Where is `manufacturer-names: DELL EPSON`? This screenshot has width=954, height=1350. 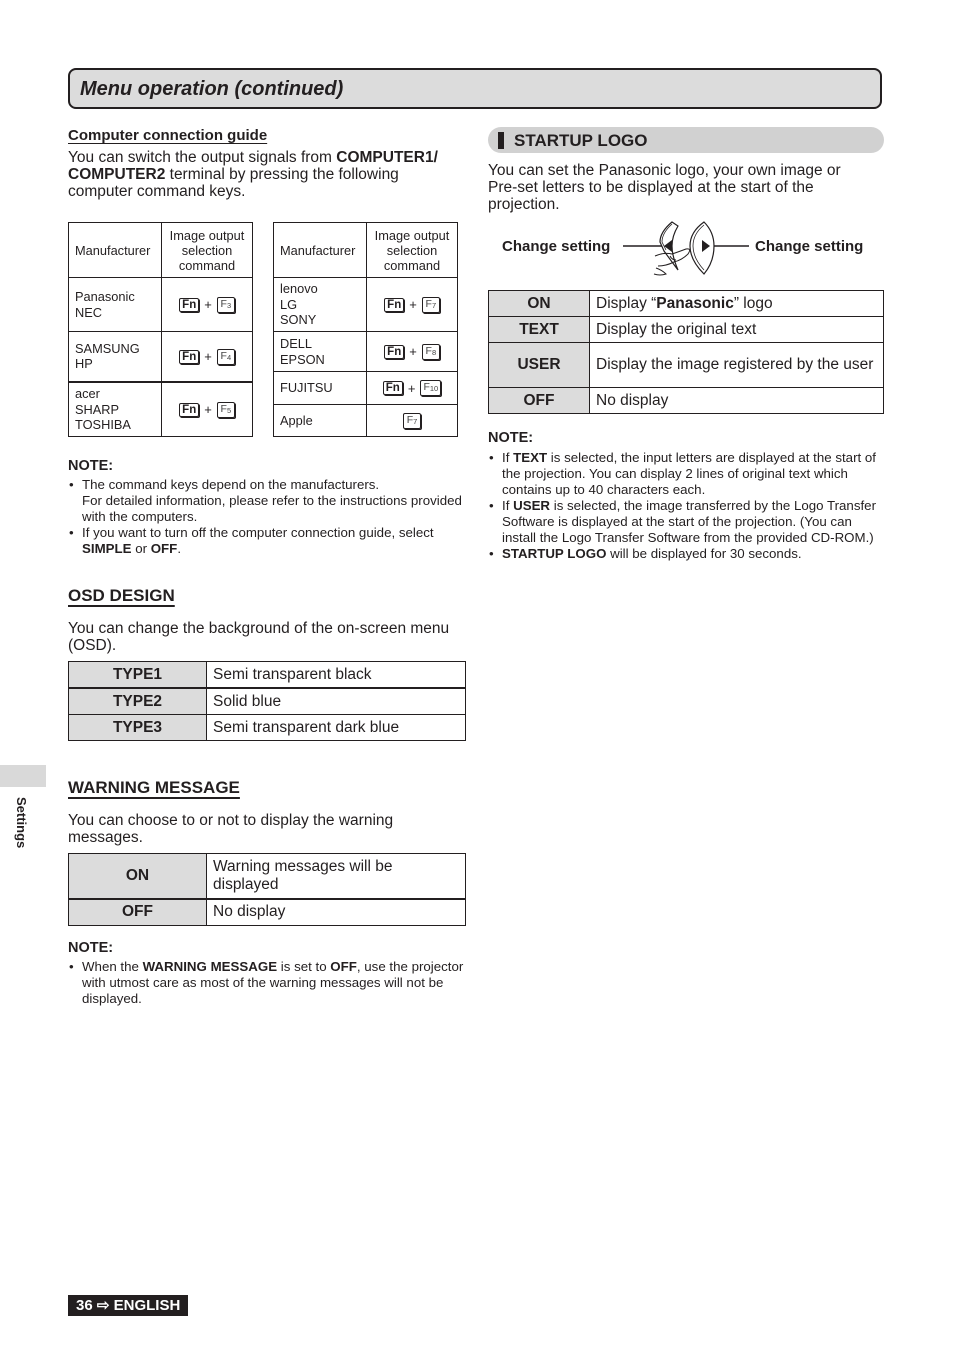 manufacturer-names: DELL EPSON is located at coordinates (320, 351).